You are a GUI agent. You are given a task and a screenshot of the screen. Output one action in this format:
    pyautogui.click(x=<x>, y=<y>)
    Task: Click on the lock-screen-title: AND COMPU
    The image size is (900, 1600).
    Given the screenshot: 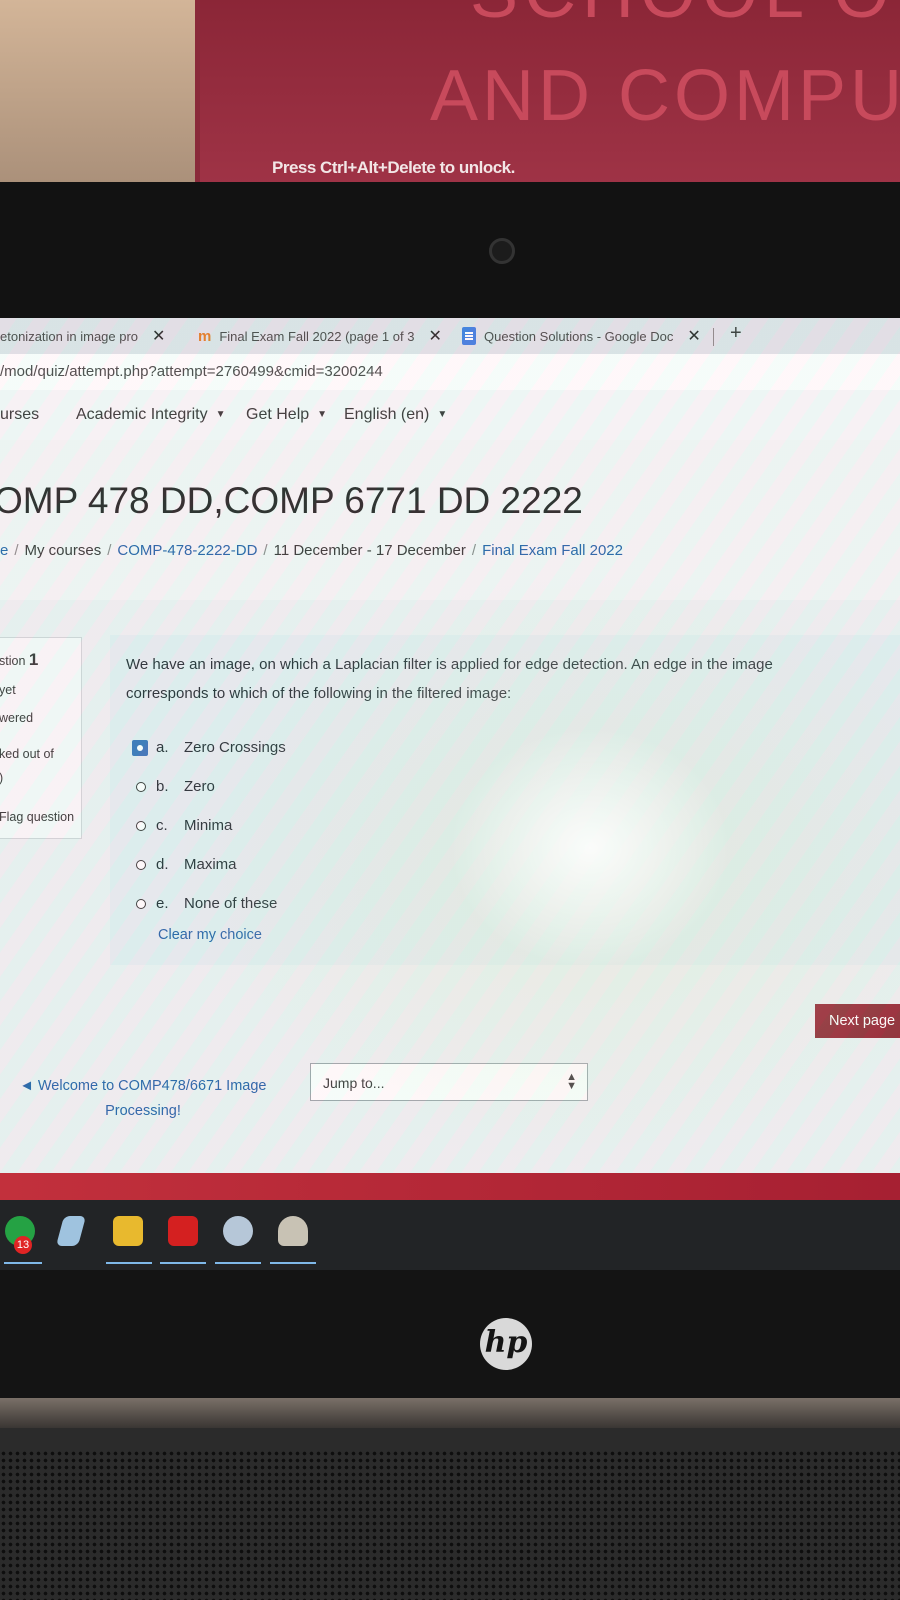 What is the action you would take?
    pyautogui.click(x=665, y=96)
    